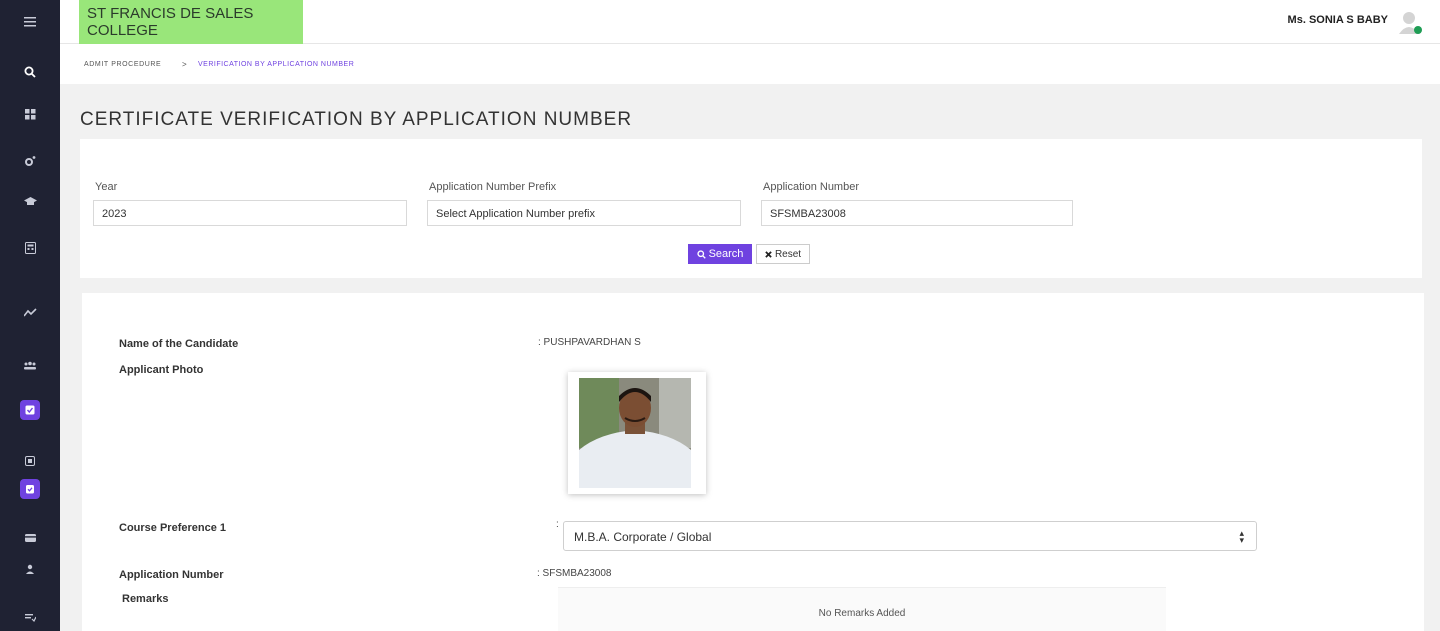 This screenshot has height=631, width=1440. I want to click on clipboard-check-icon, so click(30, 489).